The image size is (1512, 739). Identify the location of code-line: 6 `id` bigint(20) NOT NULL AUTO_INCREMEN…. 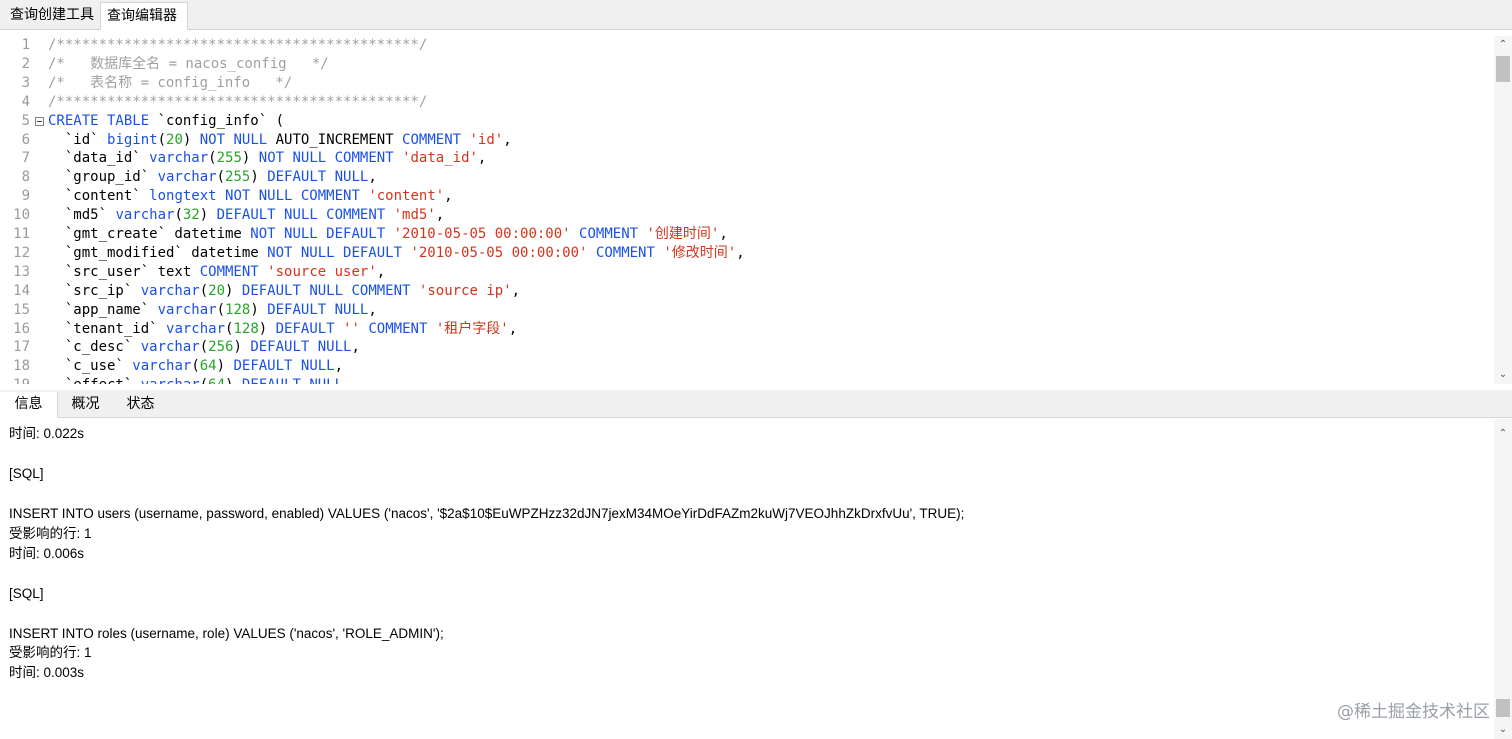
(747, 140).